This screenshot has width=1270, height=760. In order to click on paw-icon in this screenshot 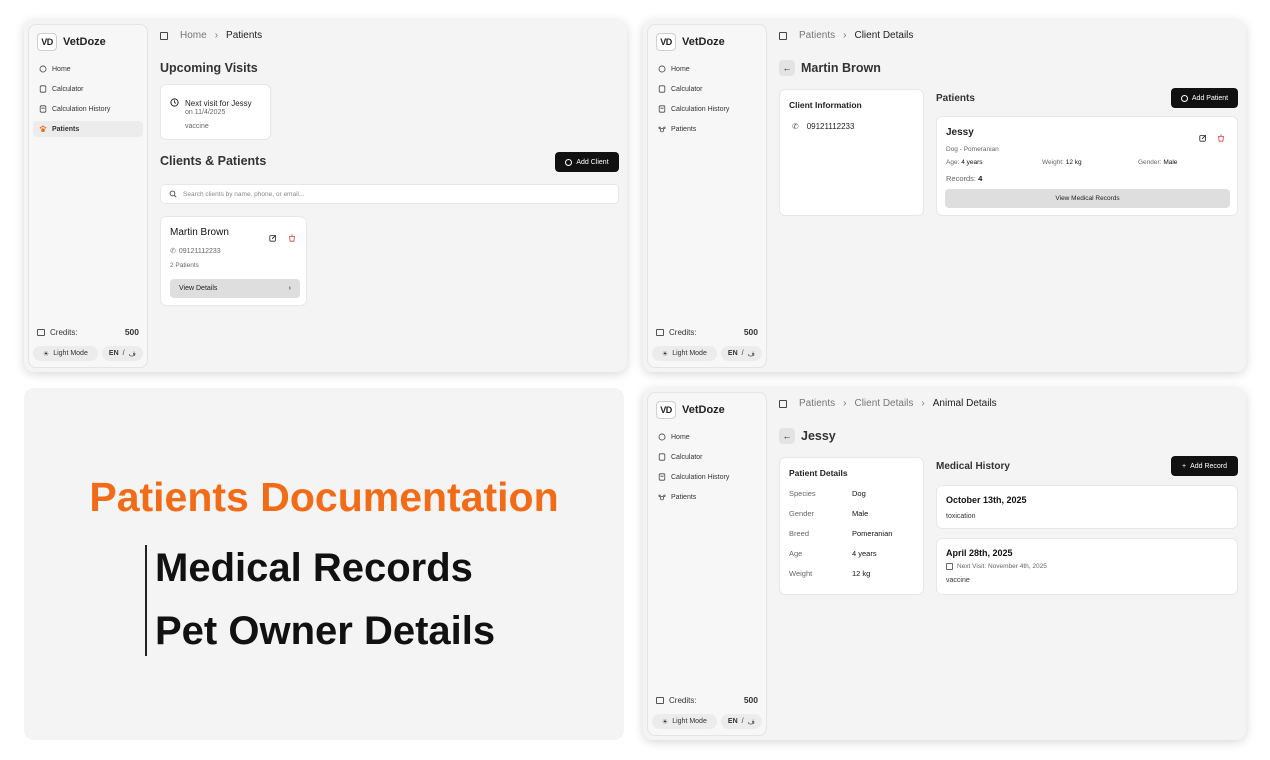, I will do `click(662, 497)`.